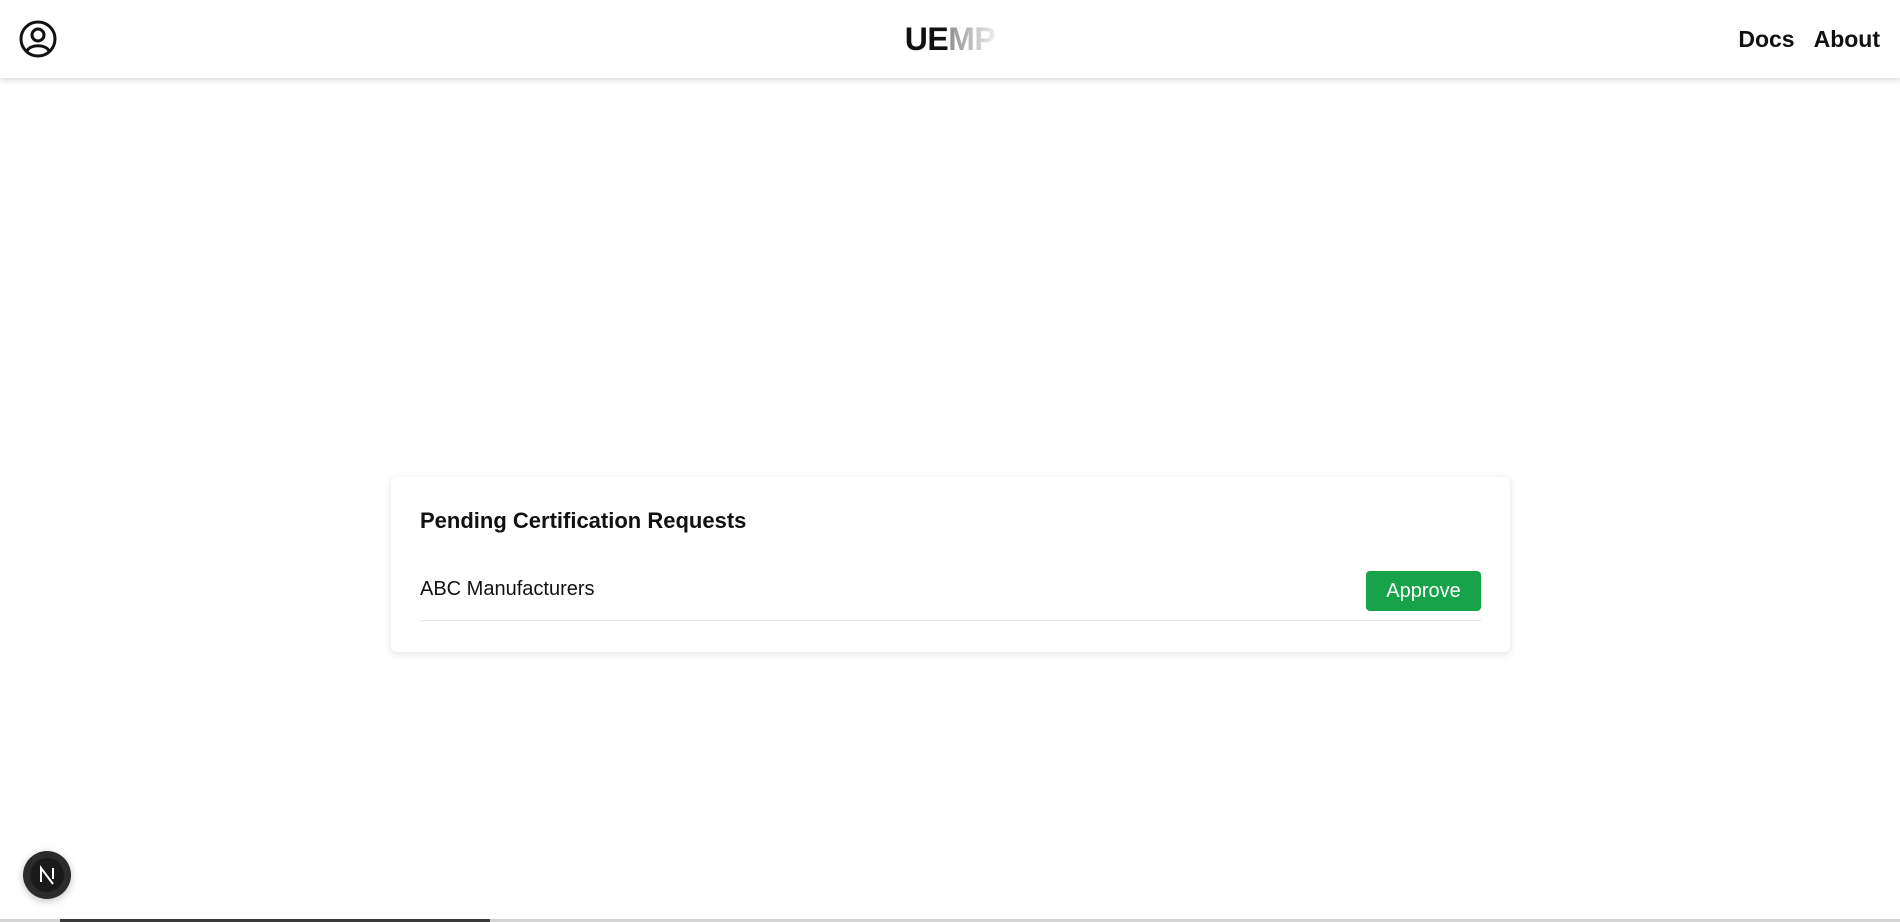 This screenshot has width=1900, height=922. Describe the element at coordinates (507, 589) in the screenshot. I see `request-company-name: ABC Manufacturers` at that location.